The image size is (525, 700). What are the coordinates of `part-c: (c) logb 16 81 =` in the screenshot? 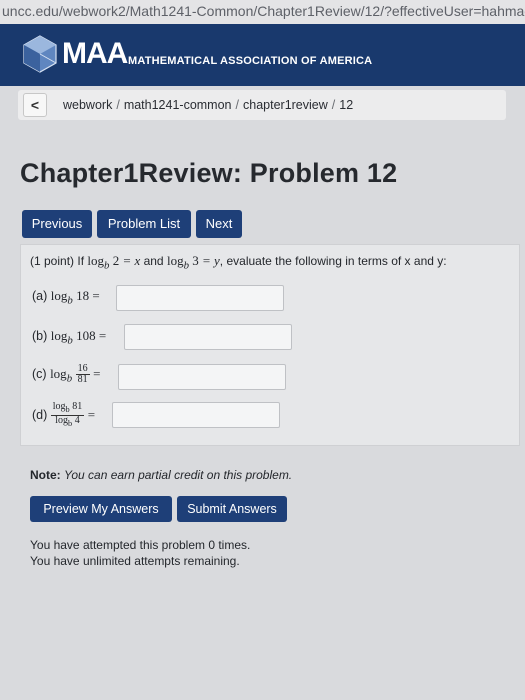 It's located at (66, 374).